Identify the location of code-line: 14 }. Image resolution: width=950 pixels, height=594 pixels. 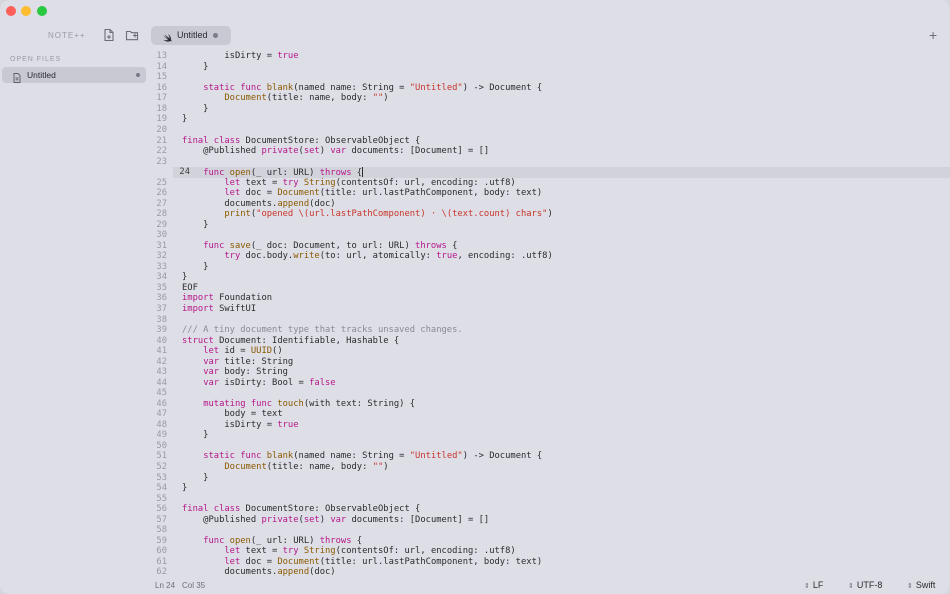
(550, 67).